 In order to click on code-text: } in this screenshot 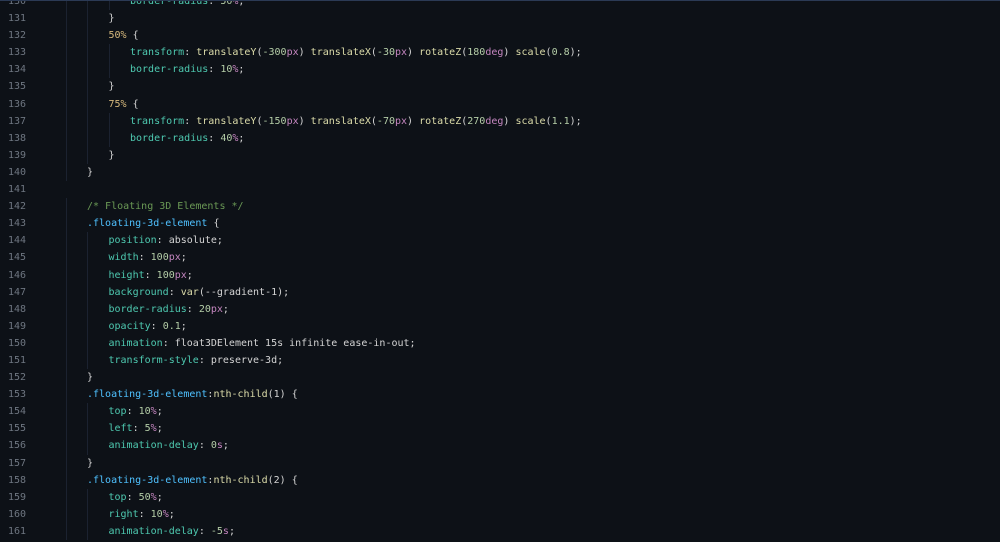, I will do `click(112, 18)`.